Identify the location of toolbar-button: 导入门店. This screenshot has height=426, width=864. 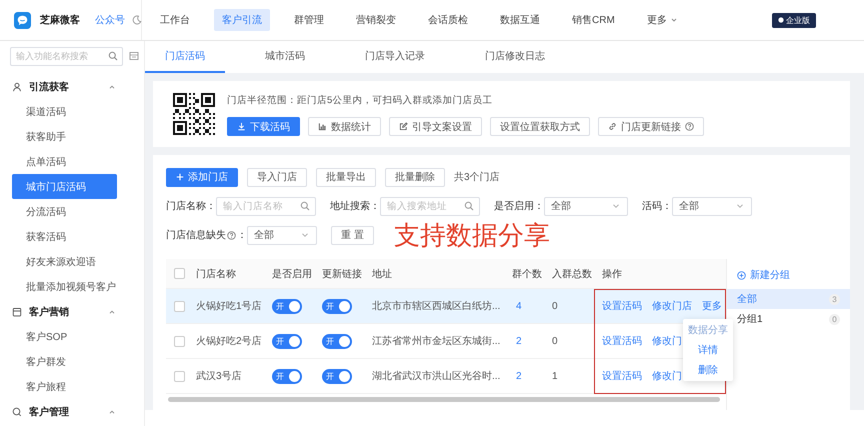
(277, 177).